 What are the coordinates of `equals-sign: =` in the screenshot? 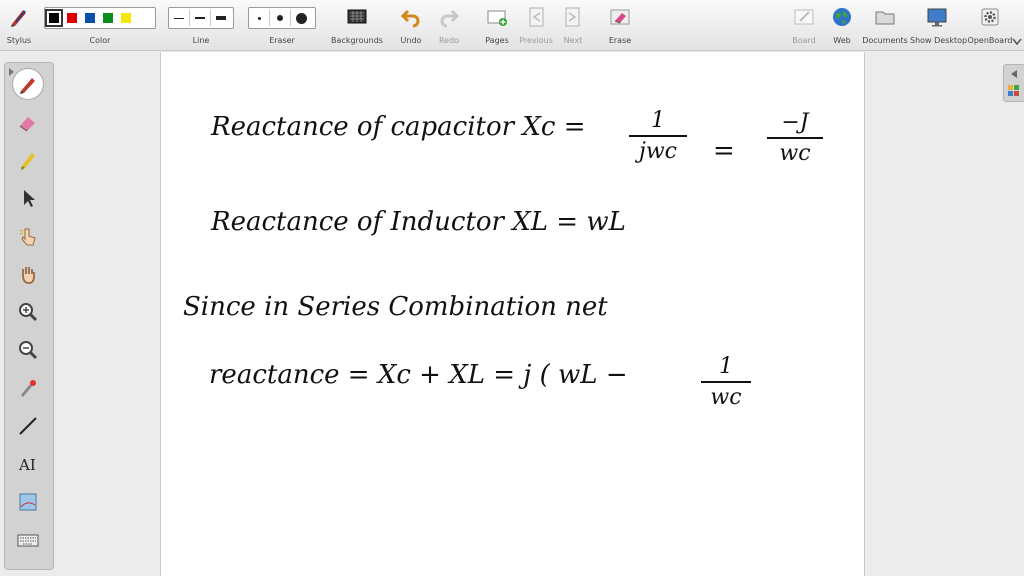 It's located at (724, 151).